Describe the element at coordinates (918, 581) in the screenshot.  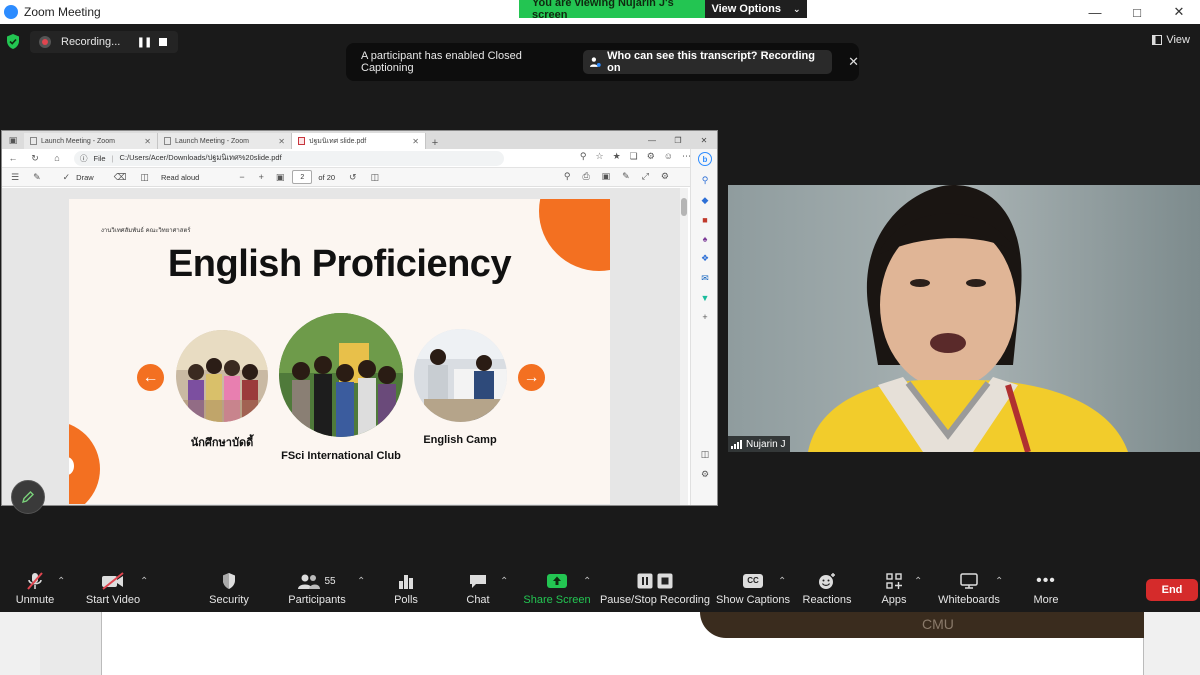
I see `apps-chevron-icon: ⌃` at that location.